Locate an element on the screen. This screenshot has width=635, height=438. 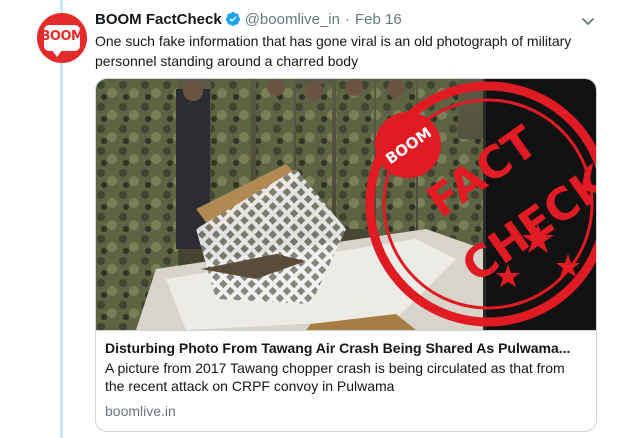
thread-line is located at coordinates (61, 219).